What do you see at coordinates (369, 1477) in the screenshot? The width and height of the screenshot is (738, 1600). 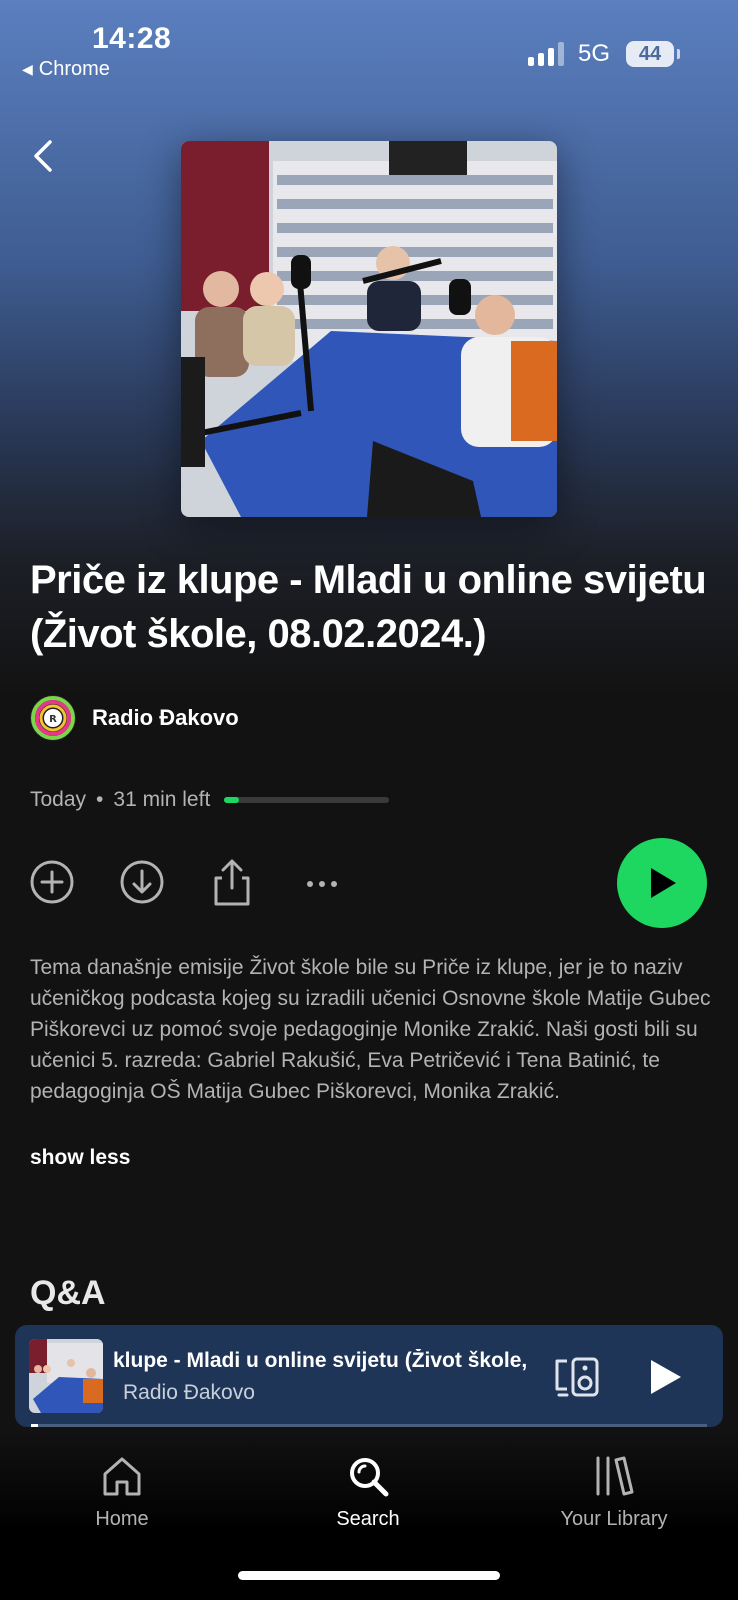 I see `search-icon` at bounding box center [369, 1477].